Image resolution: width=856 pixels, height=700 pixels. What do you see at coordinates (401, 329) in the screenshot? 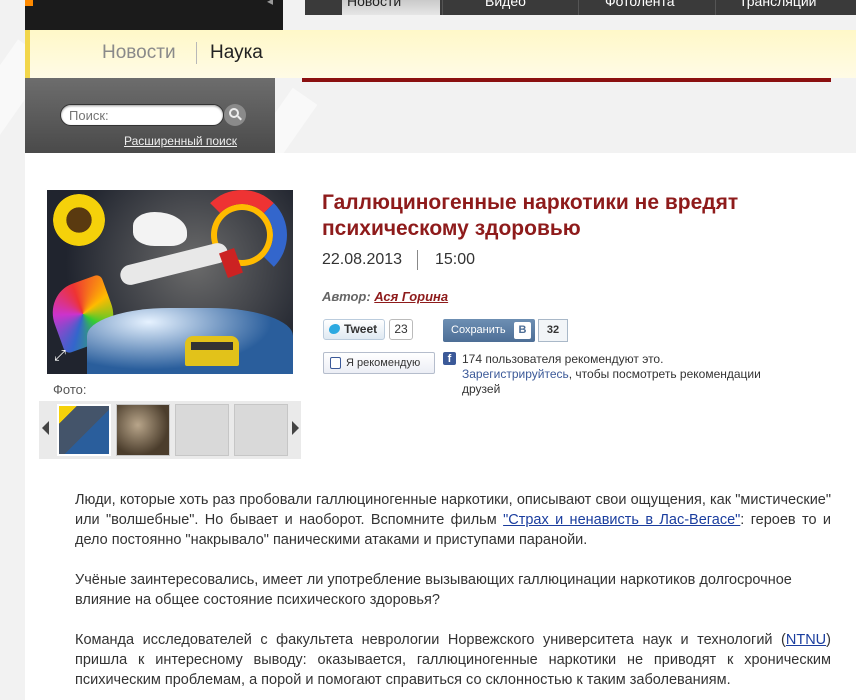
I see `tweet-count: 23` at bounding box center [401, 329].